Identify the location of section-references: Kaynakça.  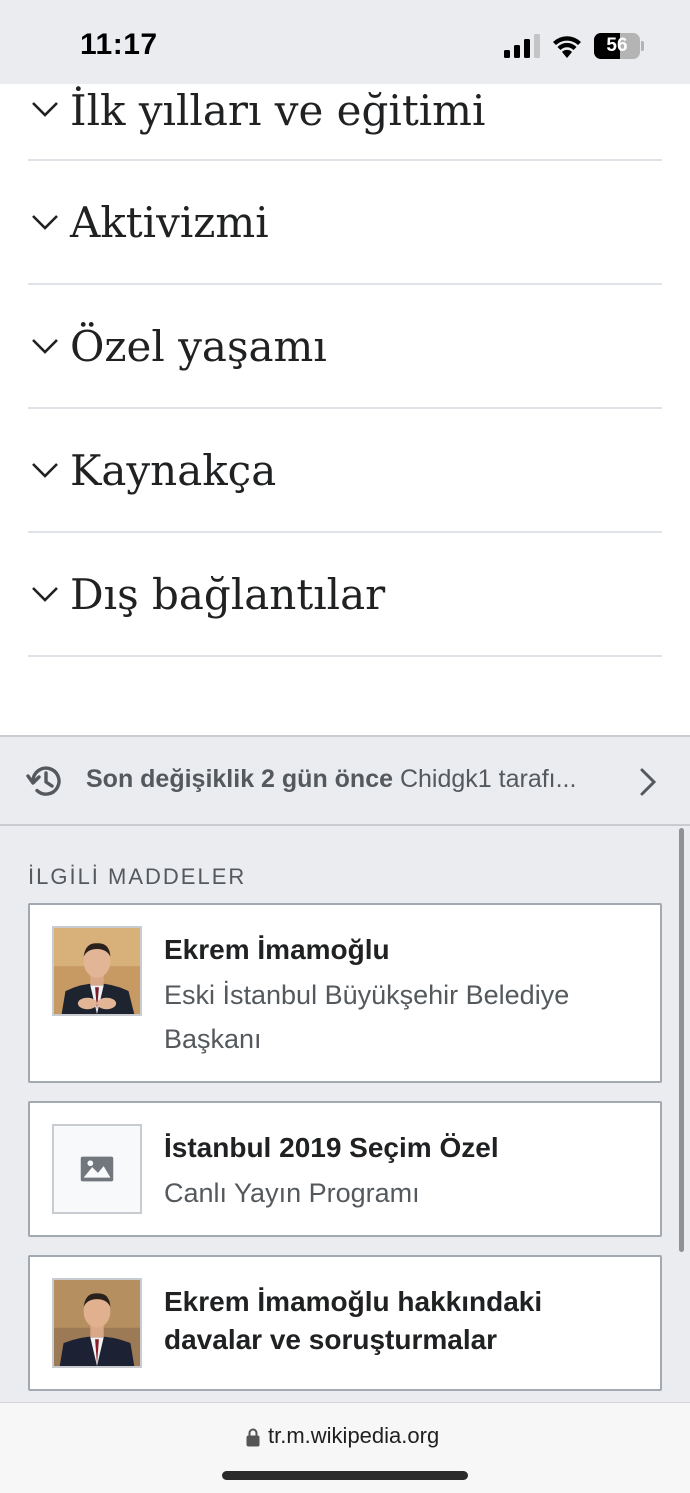
(345, 471).